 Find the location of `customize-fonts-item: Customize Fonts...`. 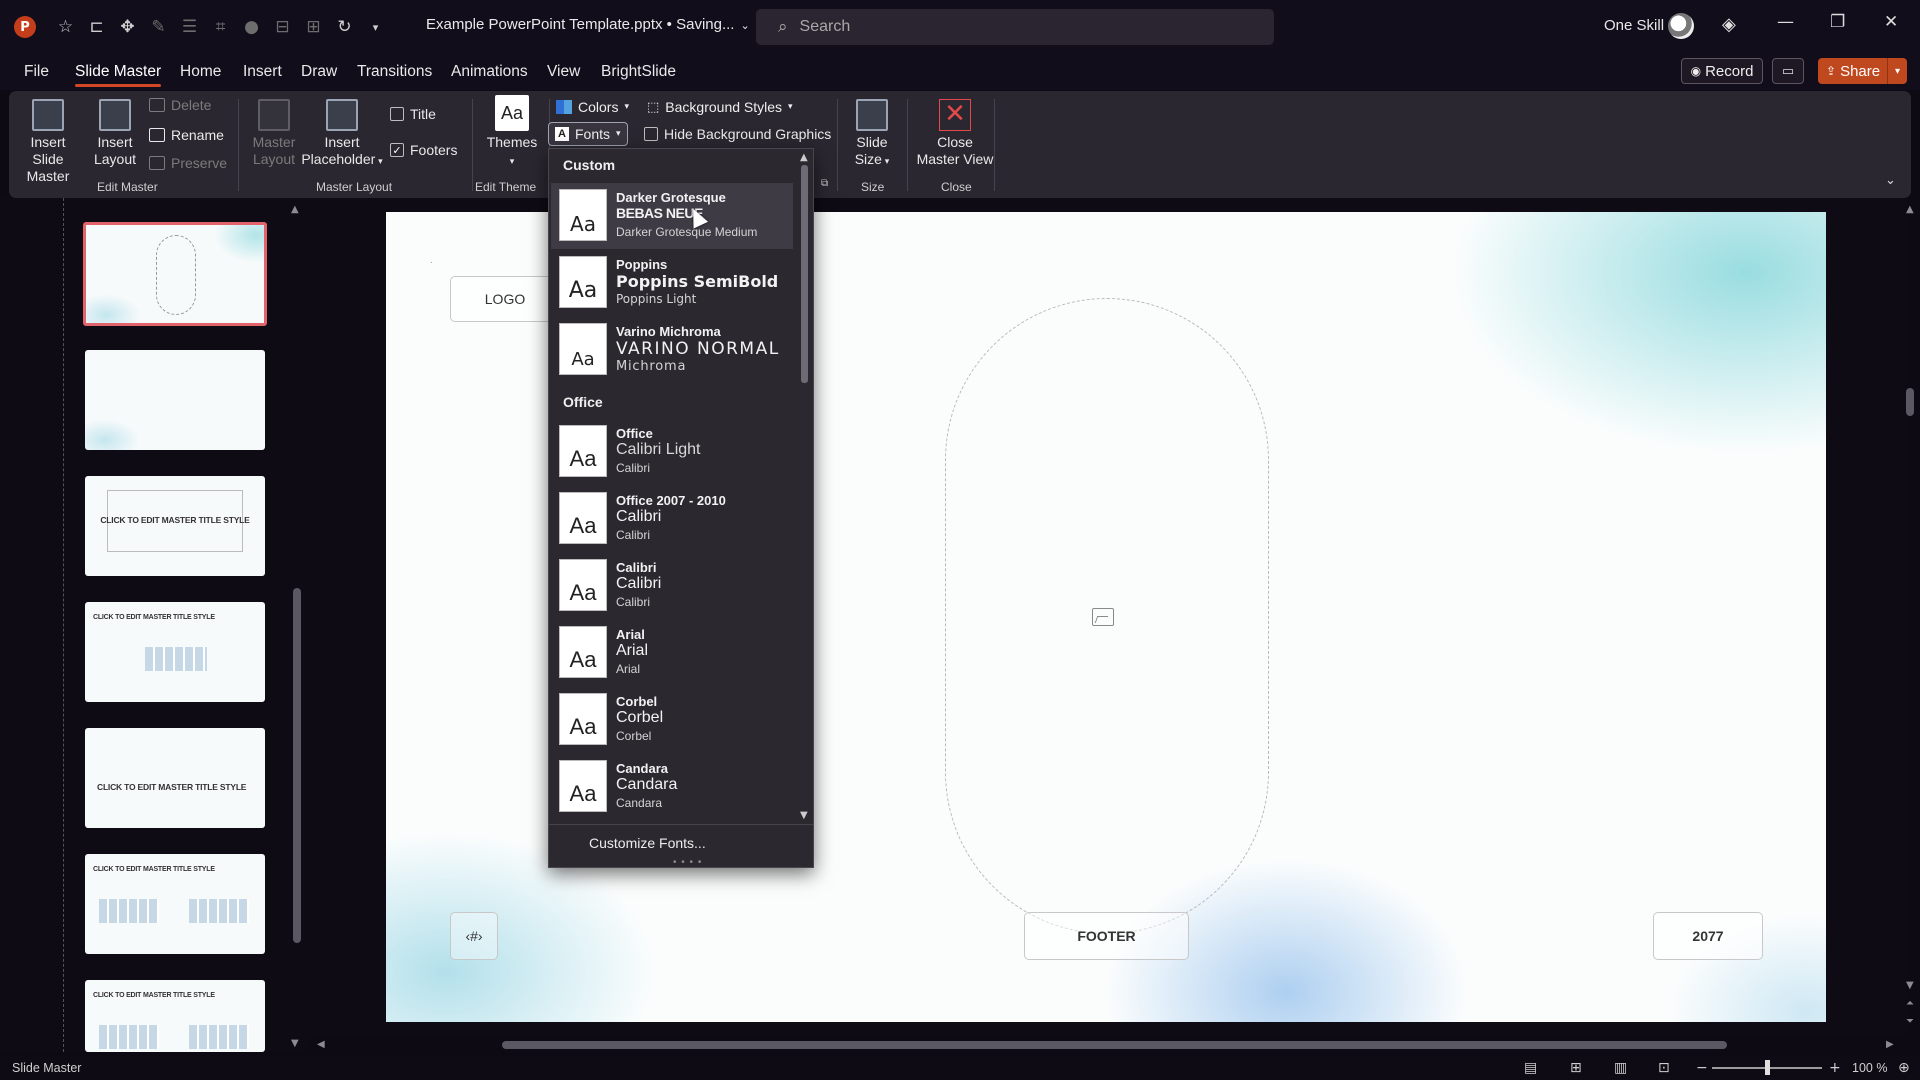

customize-fonts-item: Customize Fonts... is located at coordinates (647, 843).